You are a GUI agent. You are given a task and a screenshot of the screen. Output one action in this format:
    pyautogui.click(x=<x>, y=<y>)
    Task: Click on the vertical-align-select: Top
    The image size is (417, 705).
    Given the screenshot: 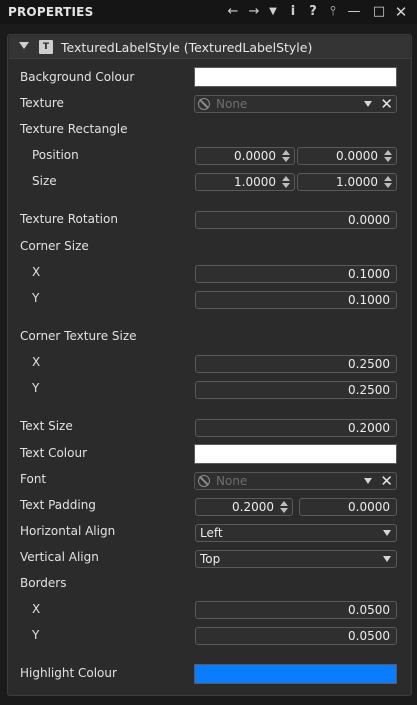 What is the action you would take?
    pyautogui.click(x=296, y=559)
    